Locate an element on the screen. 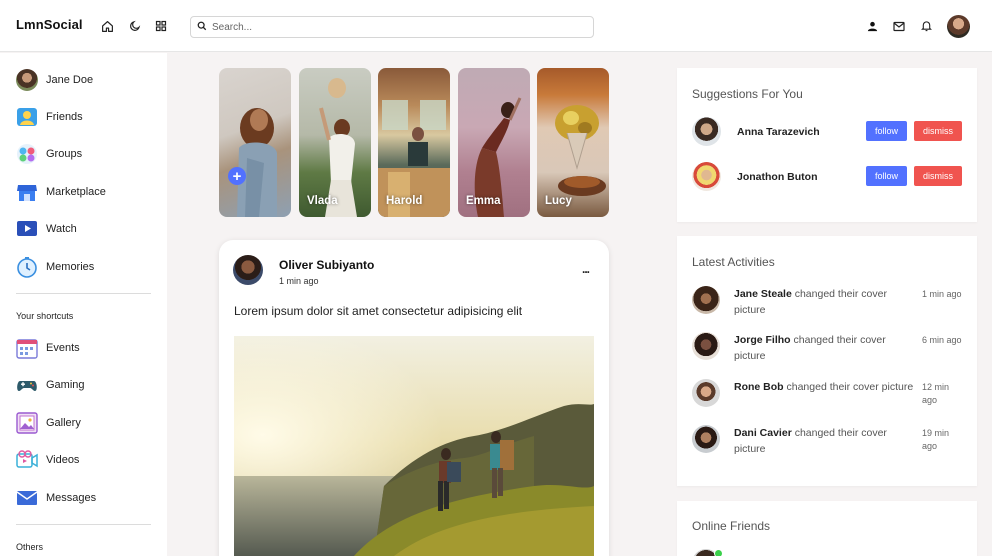 The height and width of the screenshot is (556, 992). activities-title: Latest Activities is located at coordinates (733, 262).